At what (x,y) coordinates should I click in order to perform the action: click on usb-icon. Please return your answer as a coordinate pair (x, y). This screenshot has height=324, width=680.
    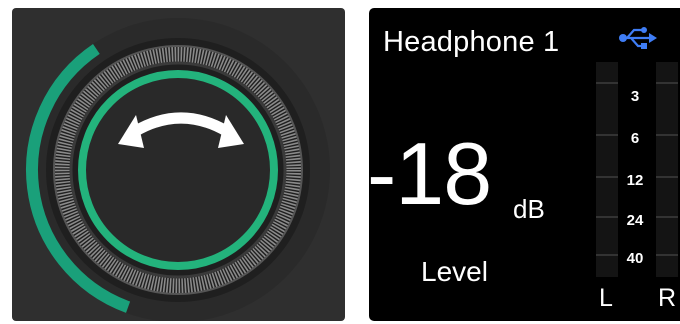
    Looking at the image, I should click on (638, 38).